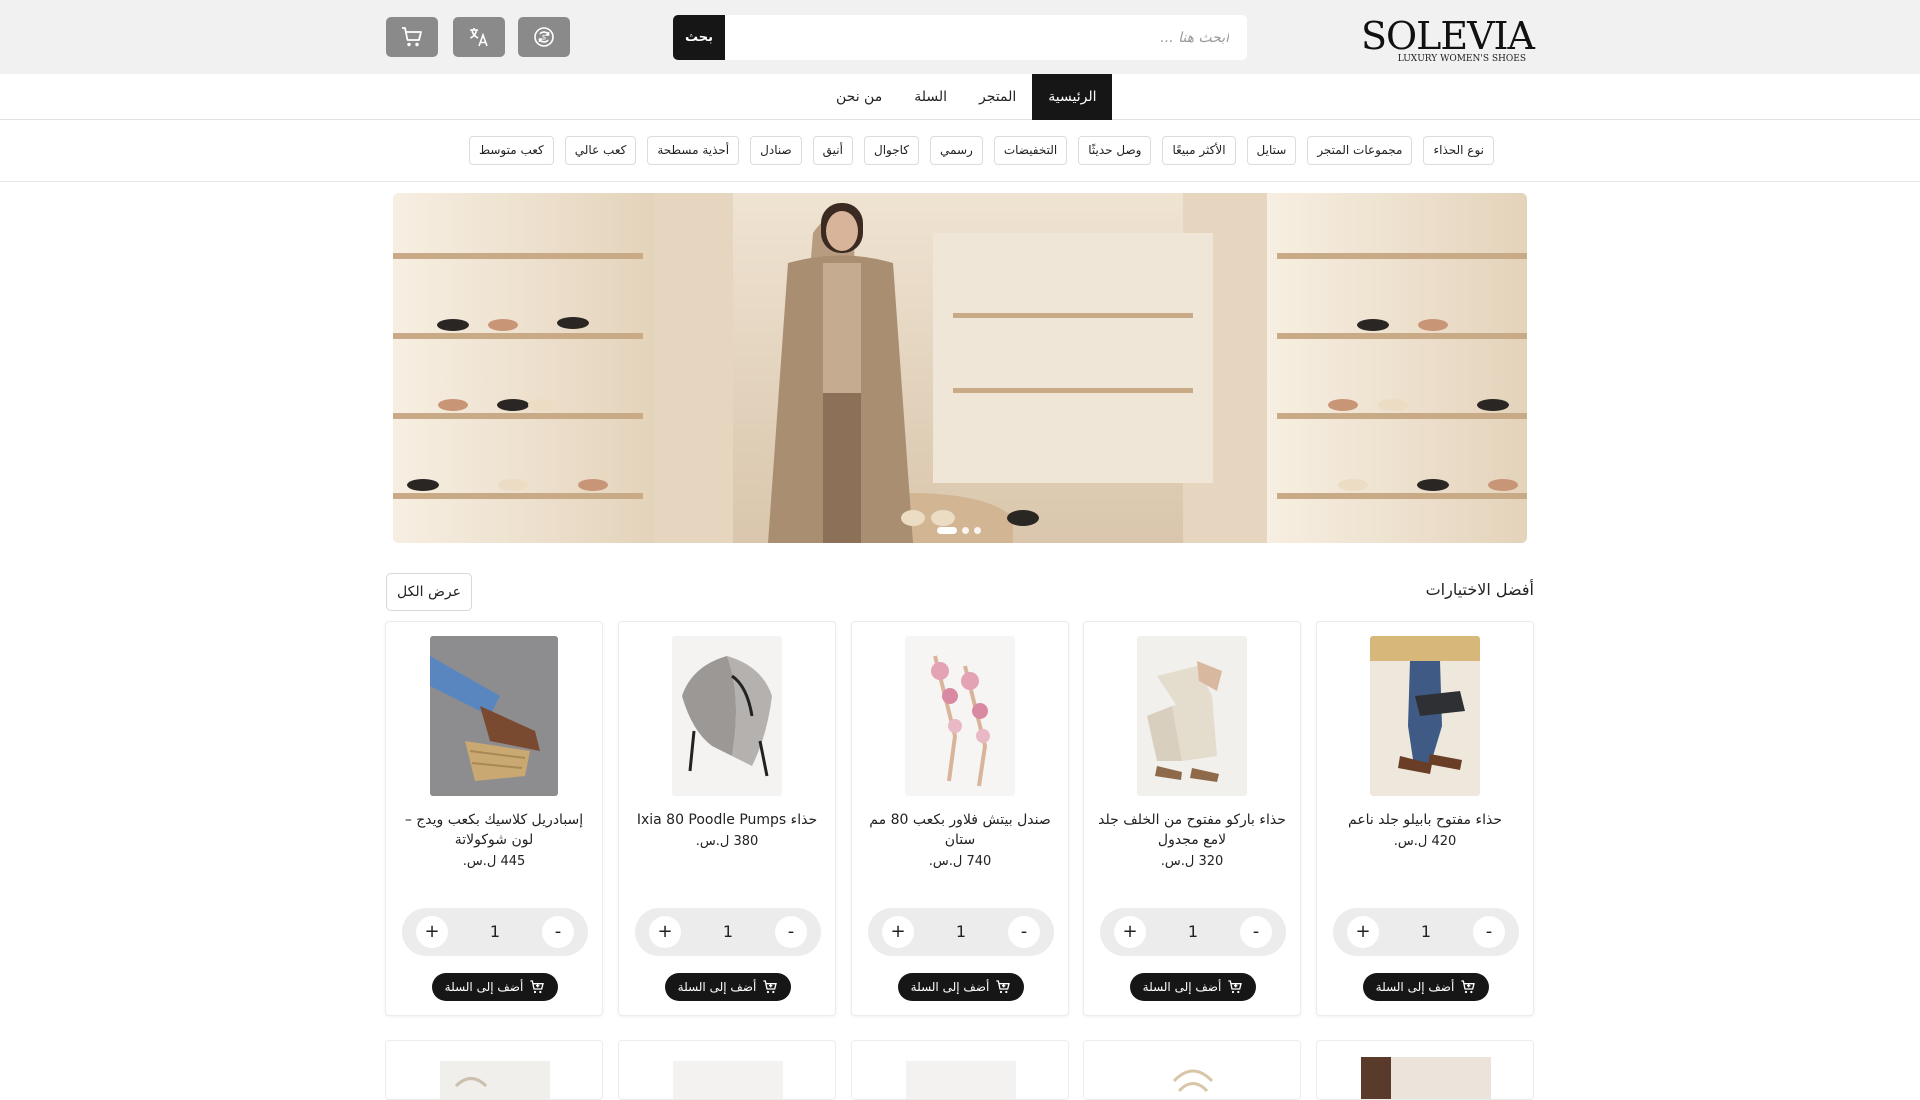 This screenshot has height=1100, width=1920. What do you see at coordinates (494, 861) in the screenshot?
I see `product-price: 445 ل.س.` at bounding box center [494, 861].